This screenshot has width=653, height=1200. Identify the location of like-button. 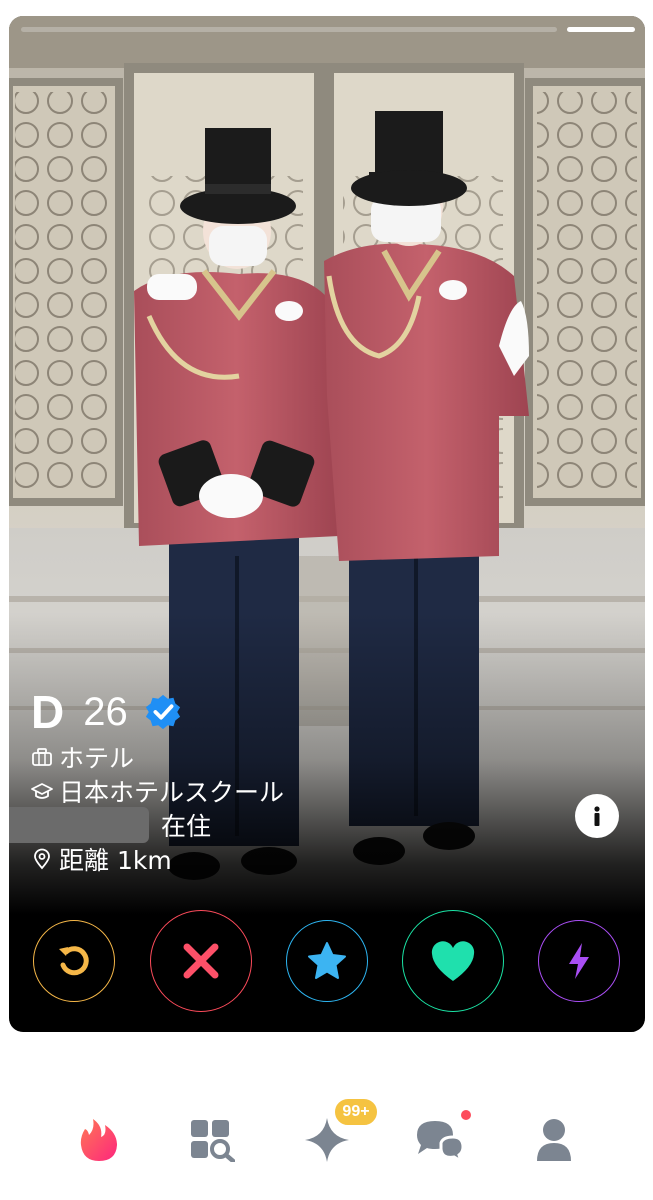
(453, 961).